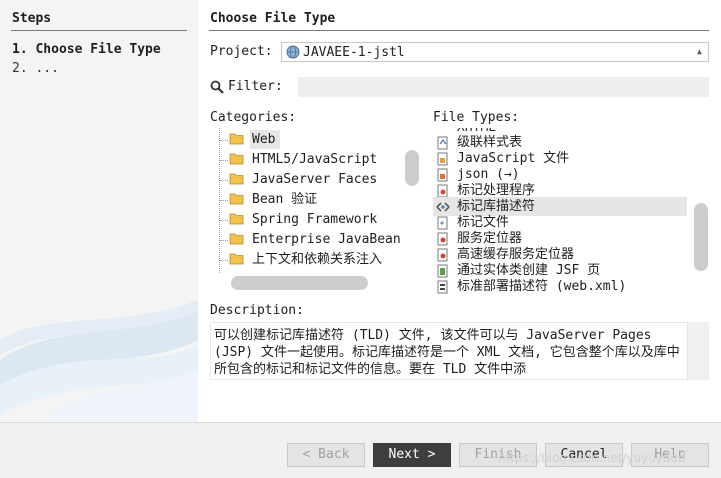 This screenshot has width=721, height=478. I want to click on service-locator-icon, so click(442, 239).